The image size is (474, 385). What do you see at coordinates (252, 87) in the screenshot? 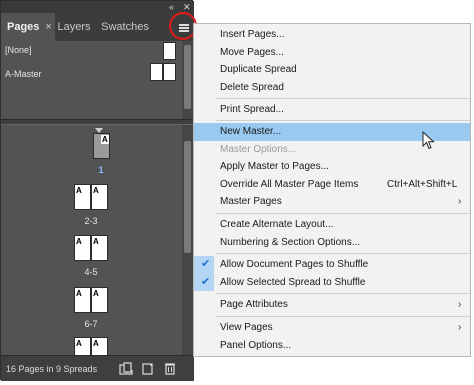
I see `menu-item-label: Delete Spread` at bounding box center [252, 87].